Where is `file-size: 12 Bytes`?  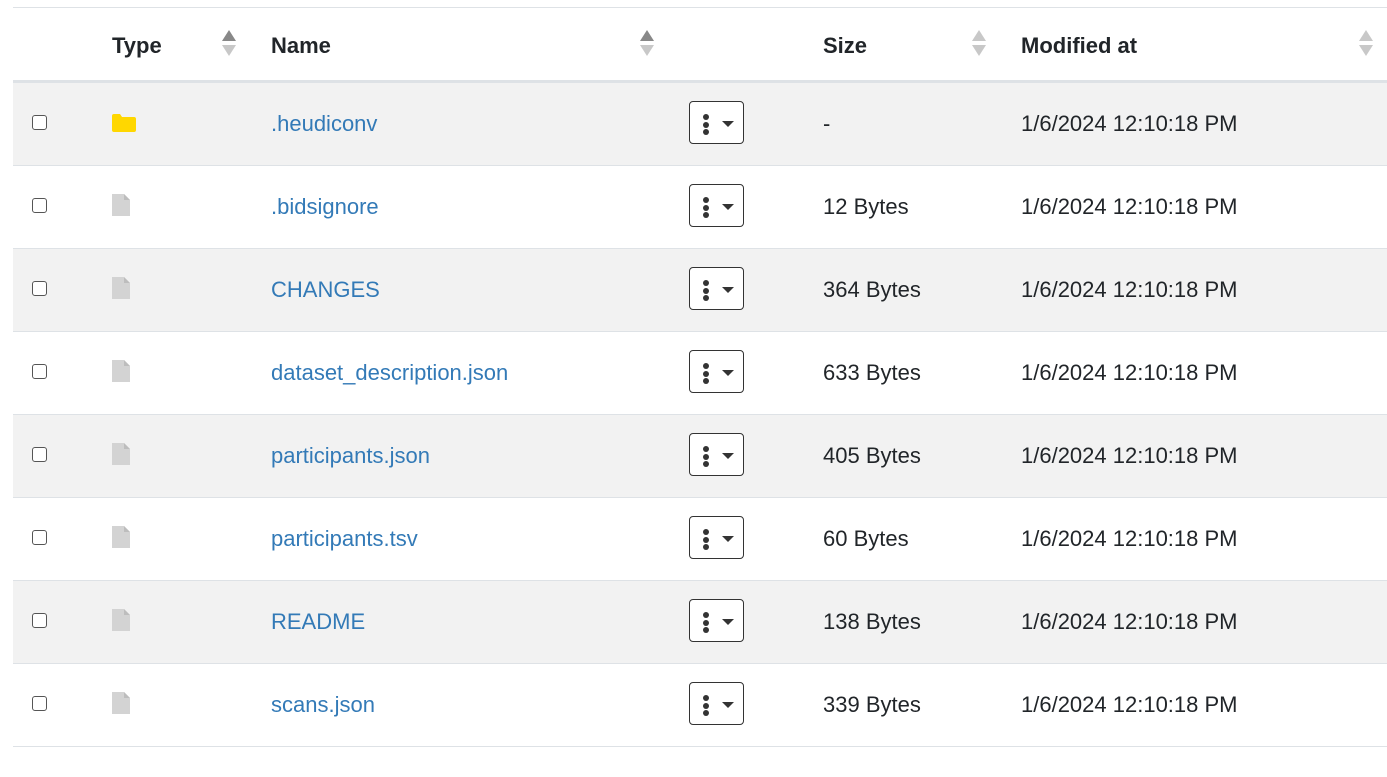
file-size: 12 Bytes is located at coordinates (866, 206).